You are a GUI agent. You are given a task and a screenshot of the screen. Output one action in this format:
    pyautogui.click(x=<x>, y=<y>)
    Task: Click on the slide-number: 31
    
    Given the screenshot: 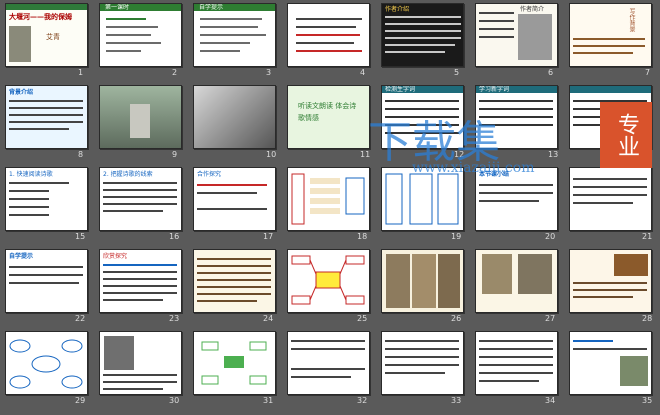 What is the action you would take?
    pyautogui.click(x=268, y=400)
    